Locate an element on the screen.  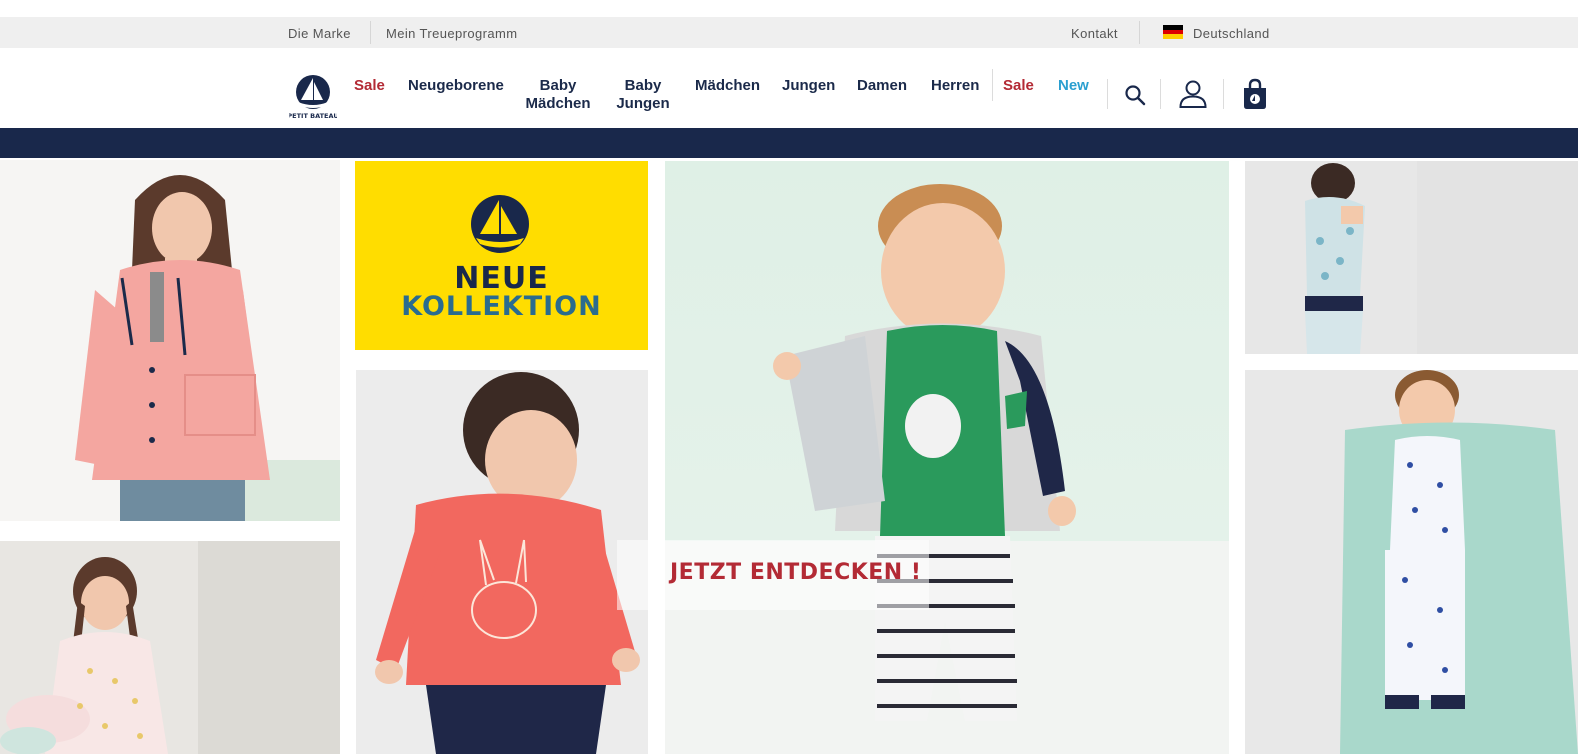
discover-now-link: JETZT ENTDECKEN ! is located at coordinates (795, 572).